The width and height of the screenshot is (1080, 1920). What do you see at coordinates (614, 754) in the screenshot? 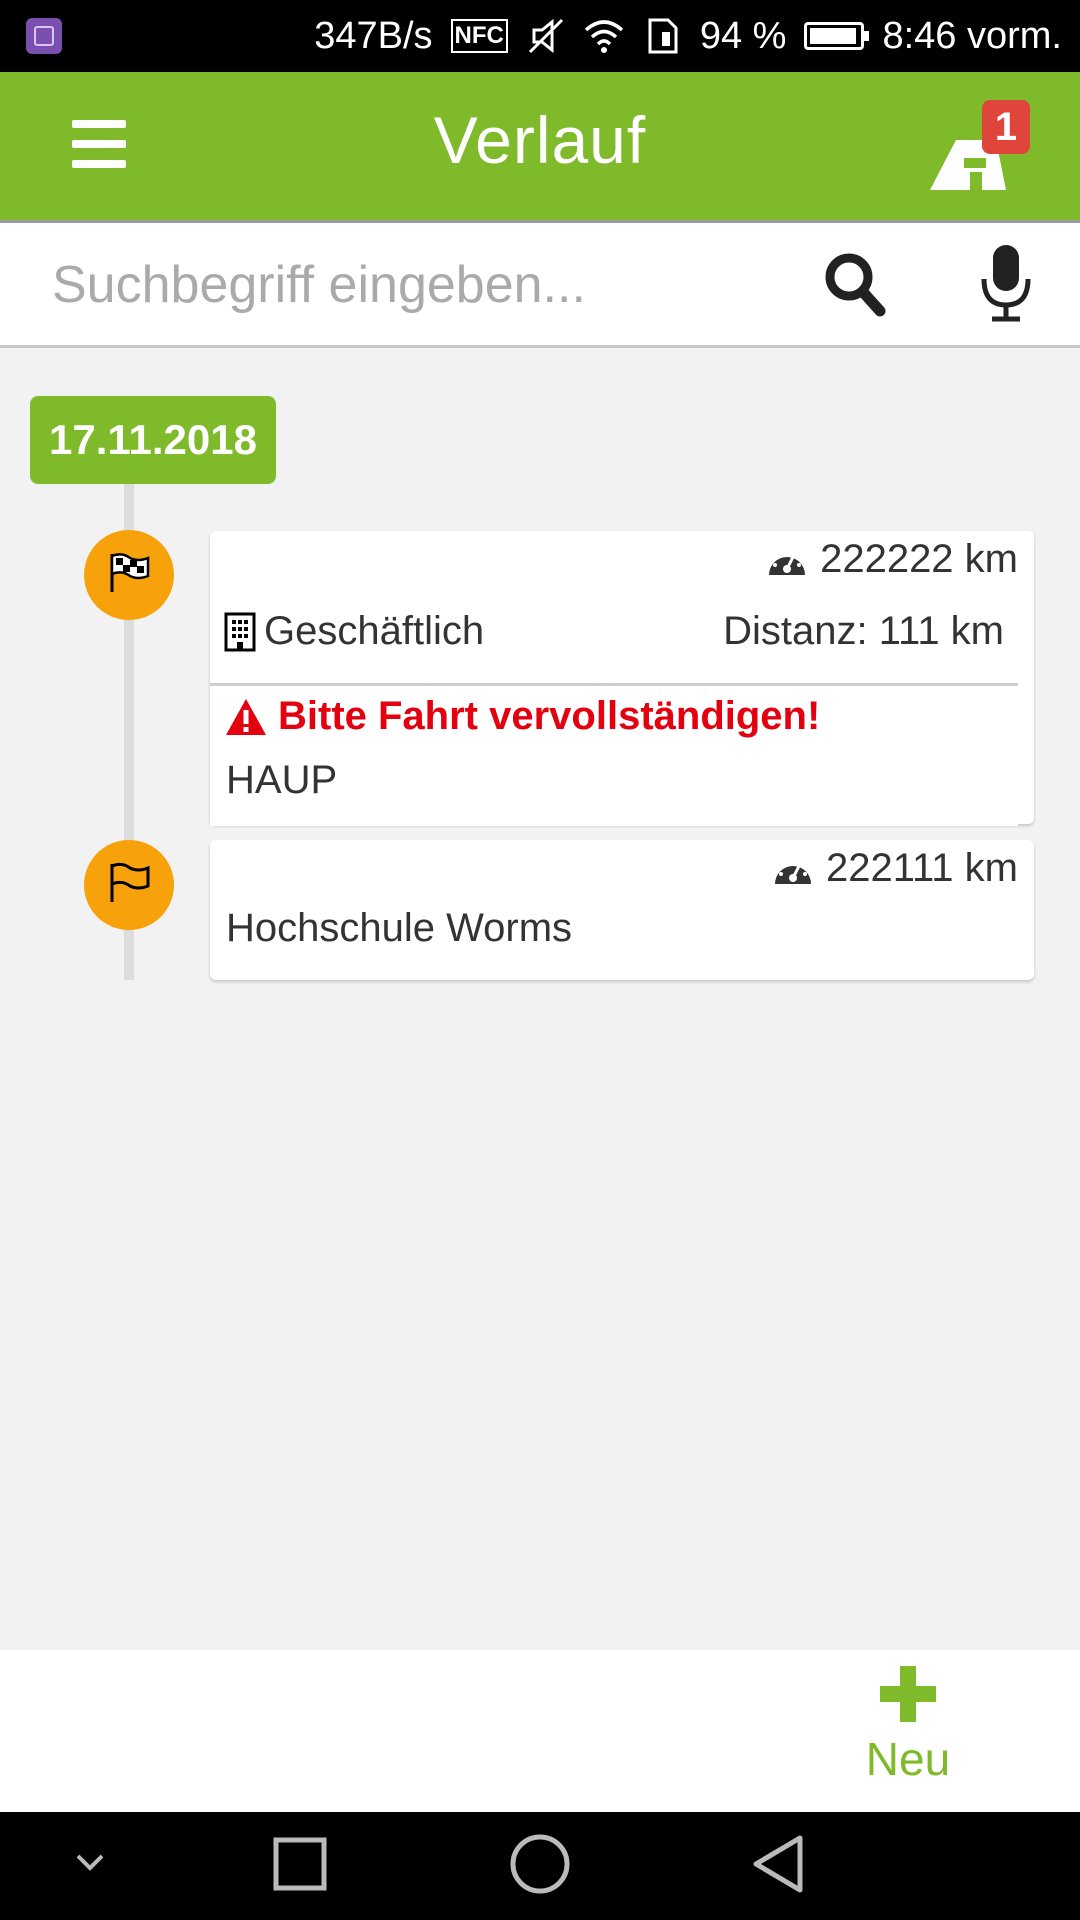
I see `warning-box: Bitte Fahrt vervollständigen! HAUP` at bounding box center [614, 754].